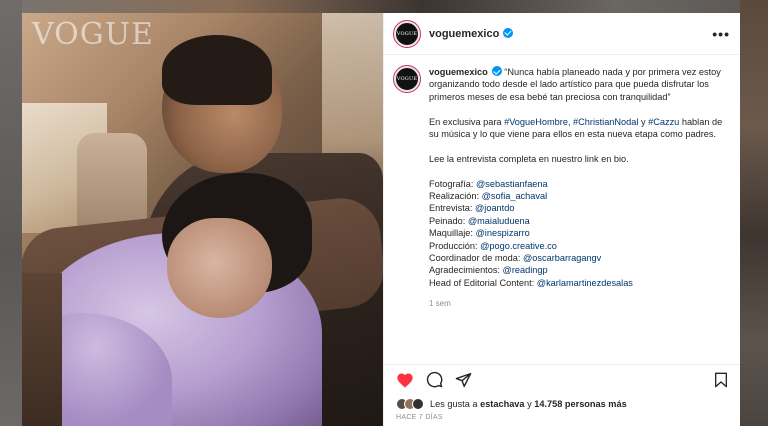  I want to click on credit-handle: @readingp, so click(525, 270).